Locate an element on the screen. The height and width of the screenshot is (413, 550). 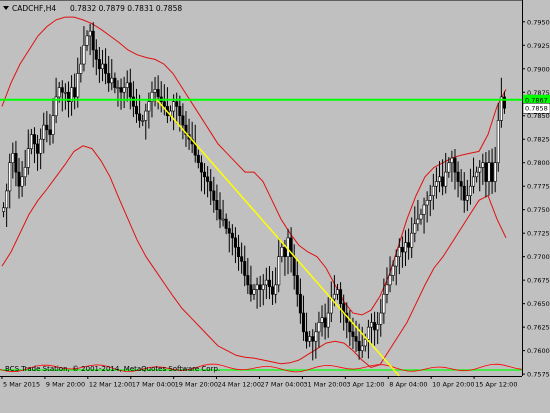
chart-header: CADCHF,H4 0.7832 0.7879 0.7831 0.7858 is located at coordinates (92, 8).